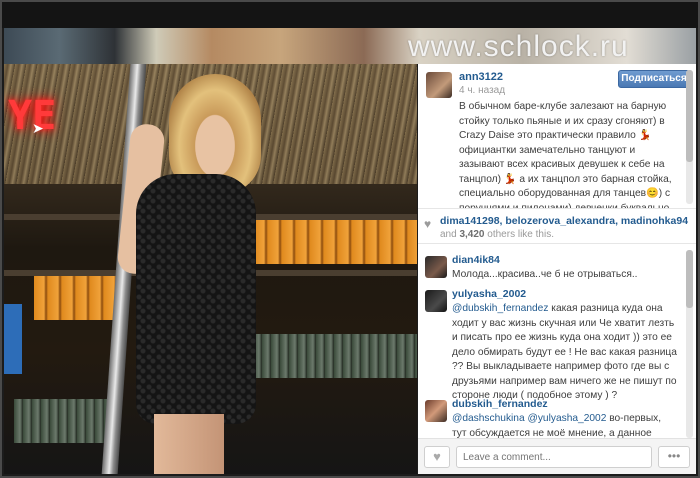  Describe the element at coordinates (189, 444) in the screenshot. I see `photo-legs` at that location.